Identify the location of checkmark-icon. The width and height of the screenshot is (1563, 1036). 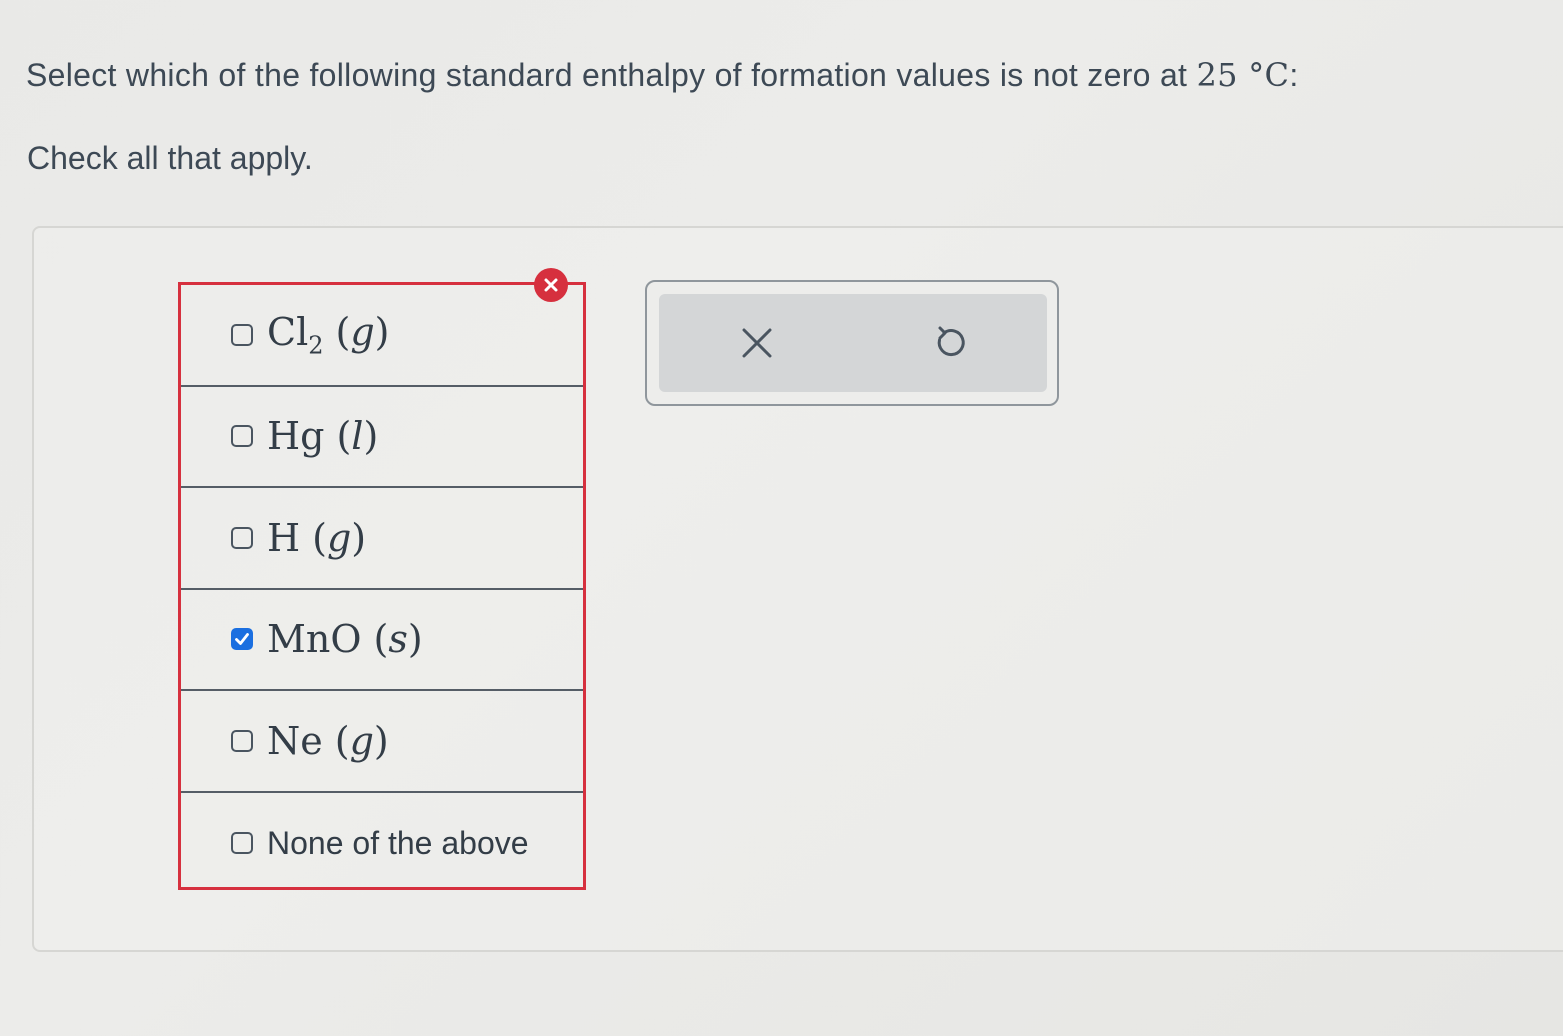
(242, 639).